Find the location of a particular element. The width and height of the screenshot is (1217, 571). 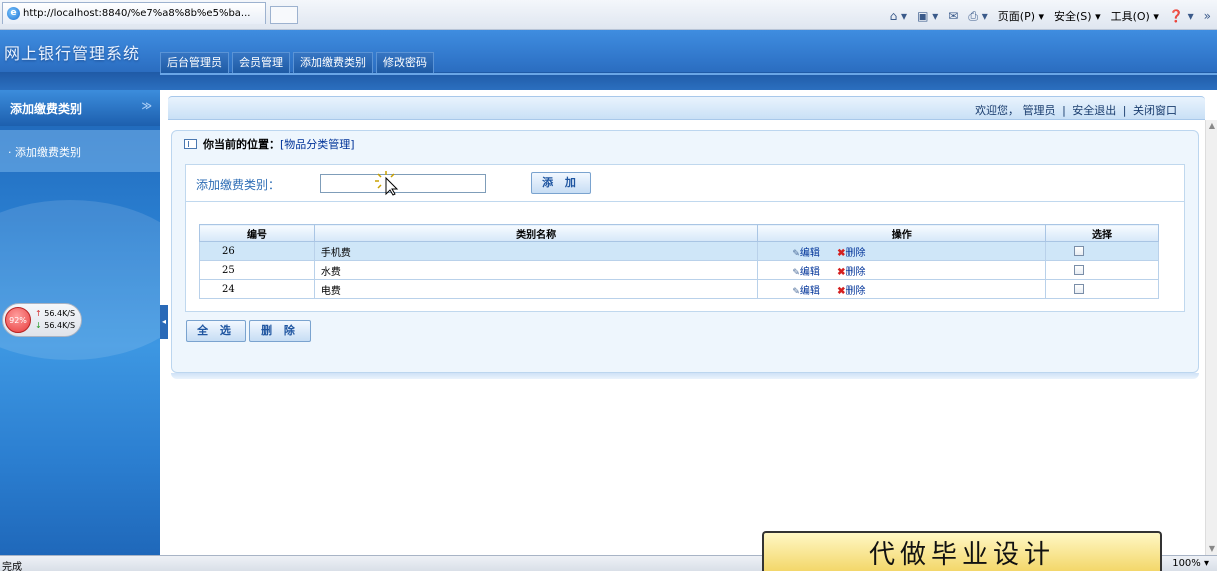

page-menu: 页面(P) ▾ is located at coordinates (1021, 16).